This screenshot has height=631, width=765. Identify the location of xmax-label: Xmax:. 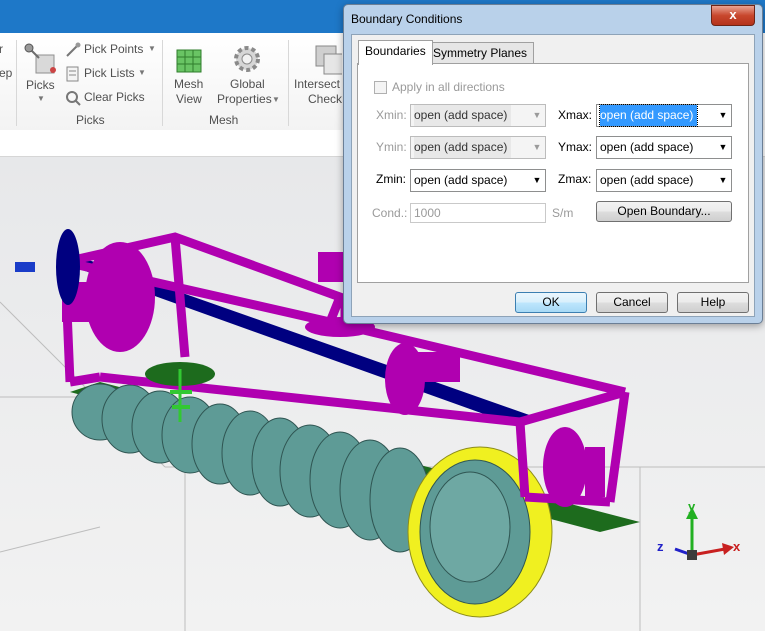
(575, 115).